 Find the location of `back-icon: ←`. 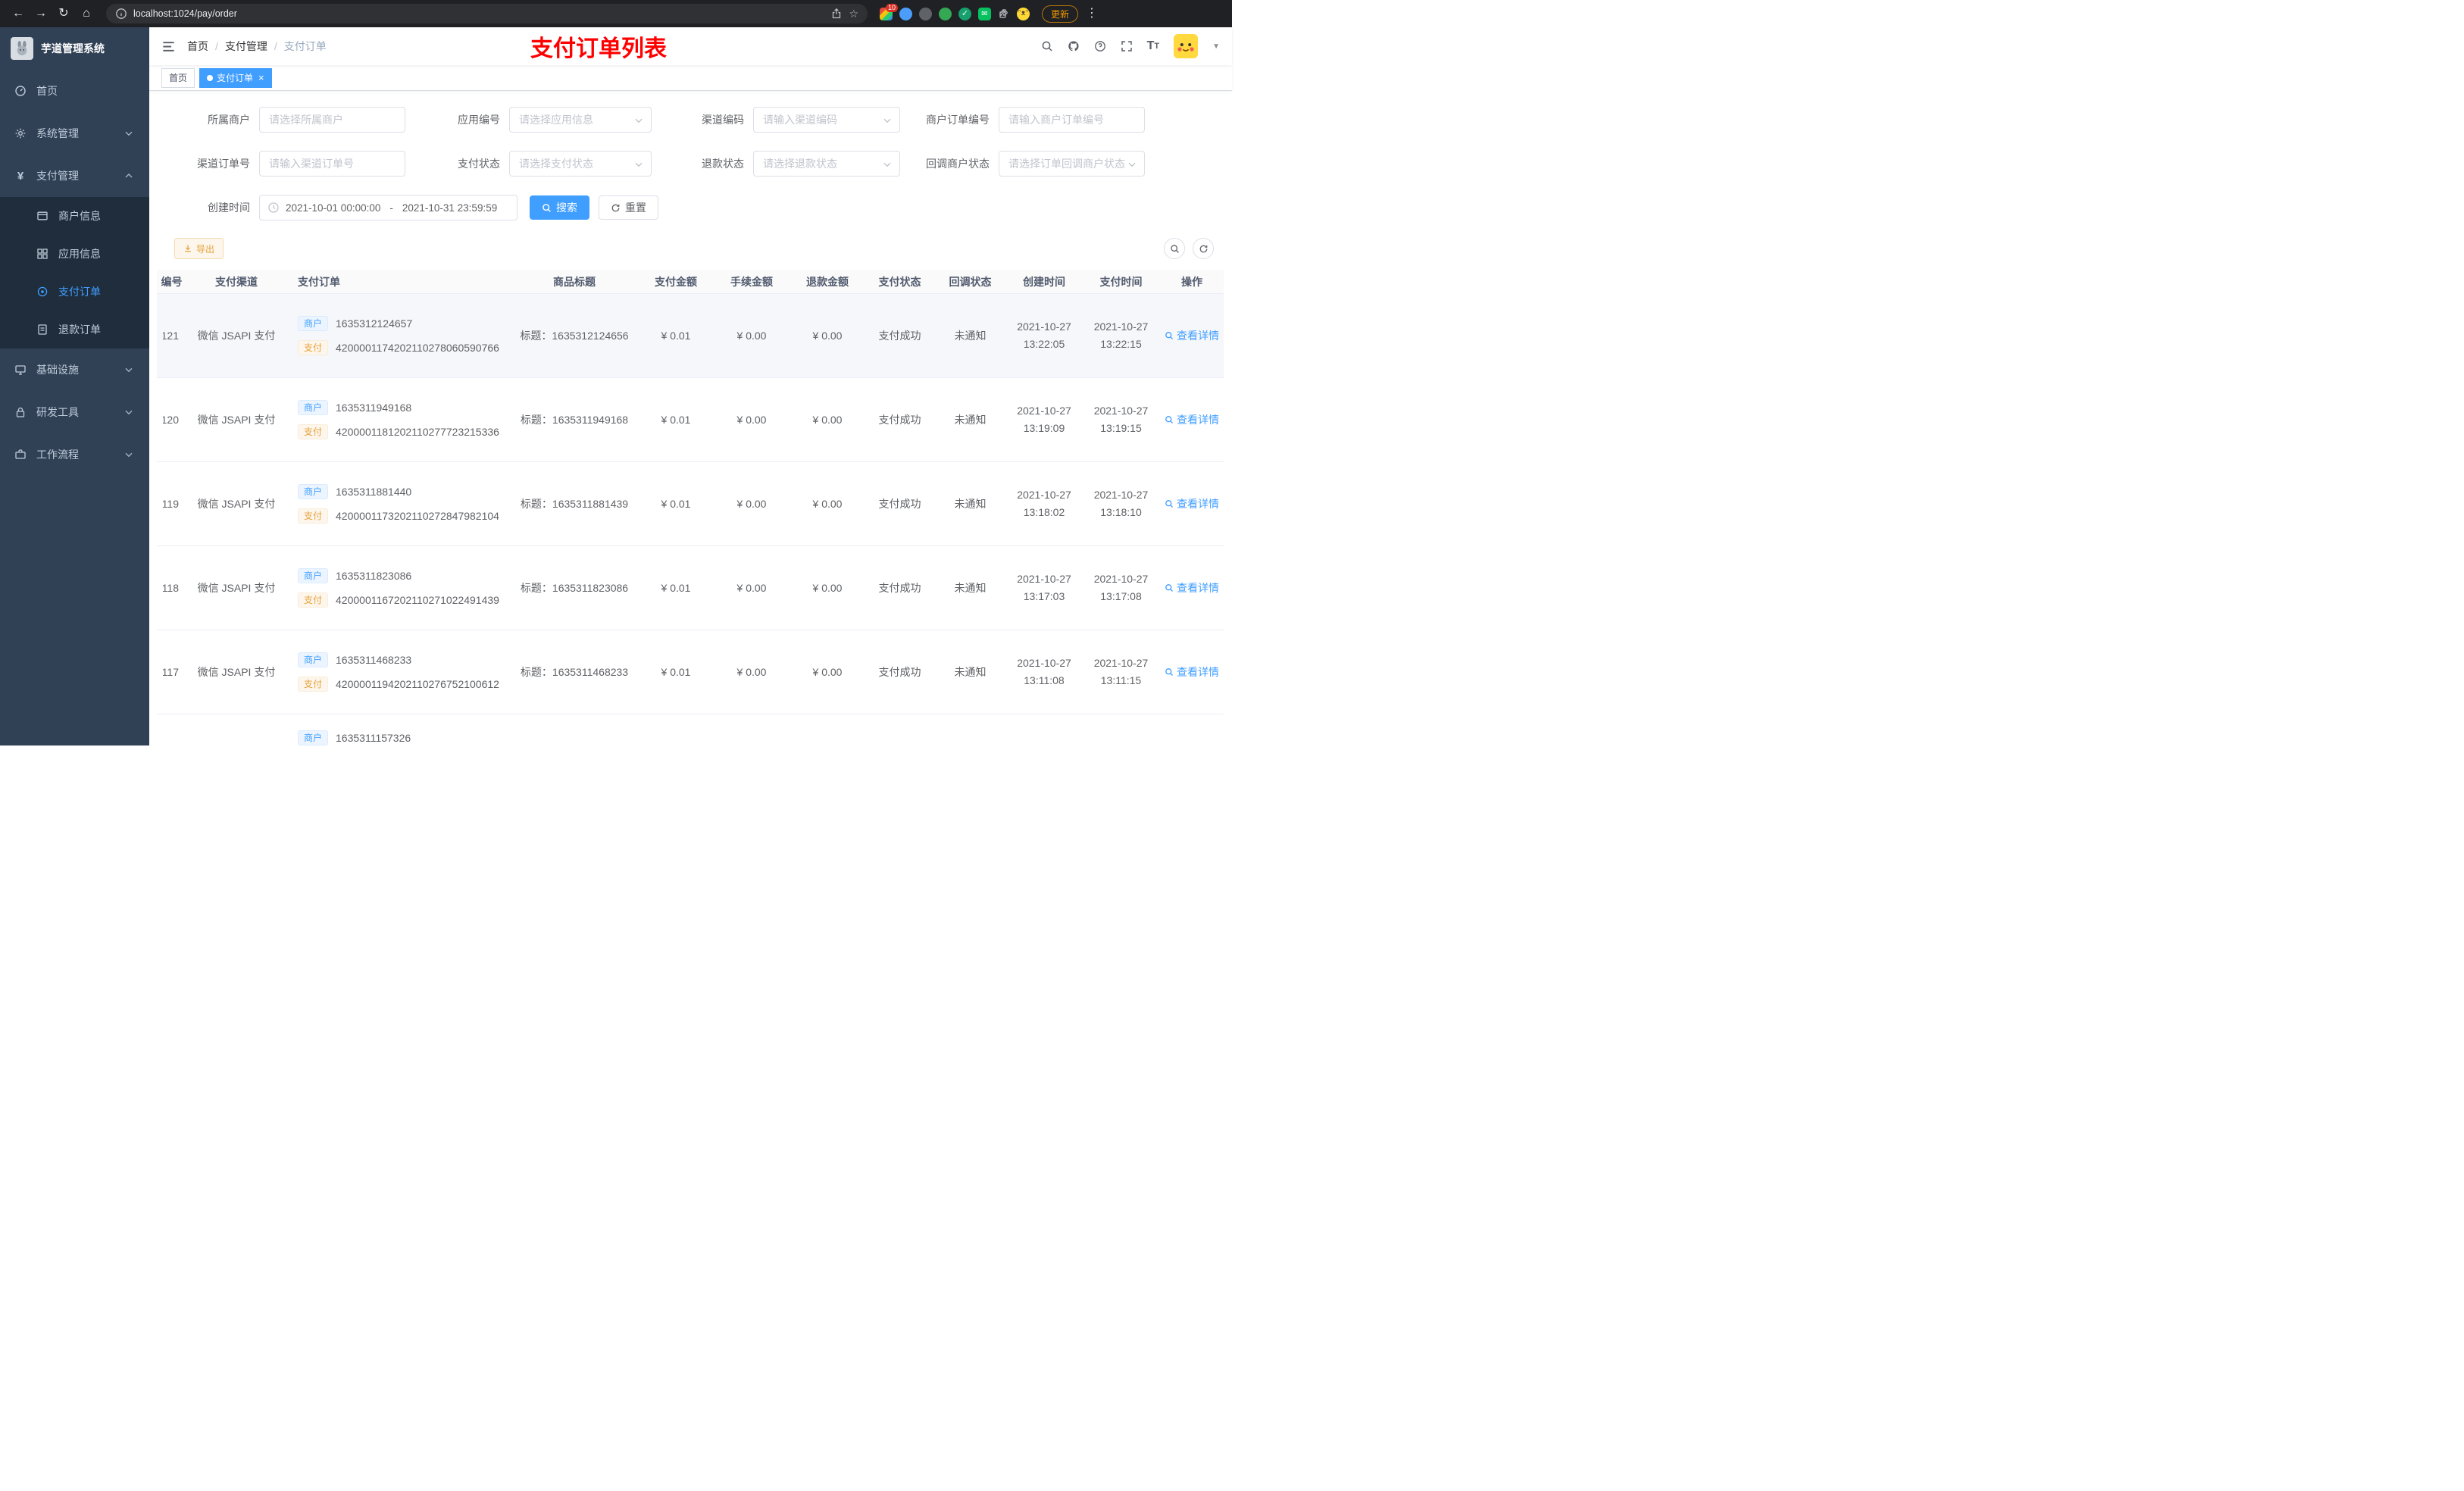

back-icon: ← is located at coordinates (18, 14).